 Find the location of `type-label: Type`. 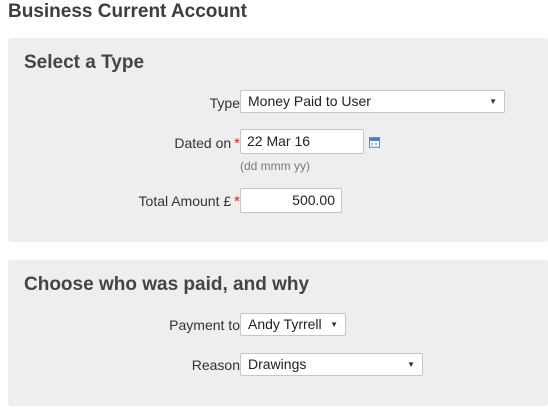

type-label: Type is located at coordinates (224, 103).